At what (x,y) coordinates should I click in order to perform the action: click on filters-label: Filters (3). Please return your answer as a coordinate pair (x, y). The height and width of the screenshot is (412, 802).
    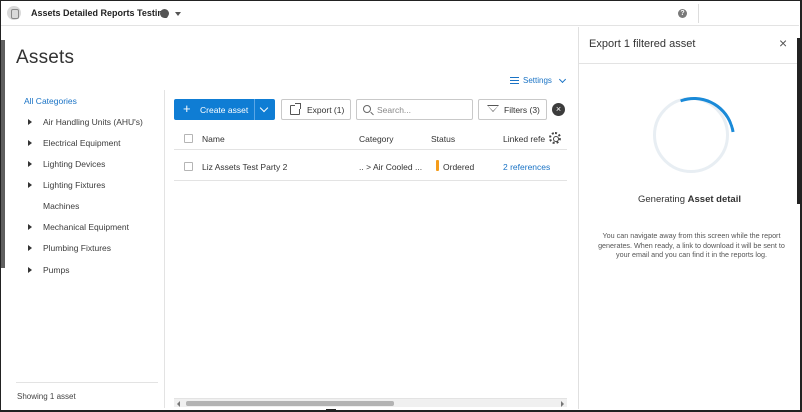
    Looking at the image, I should click on (522, 110).